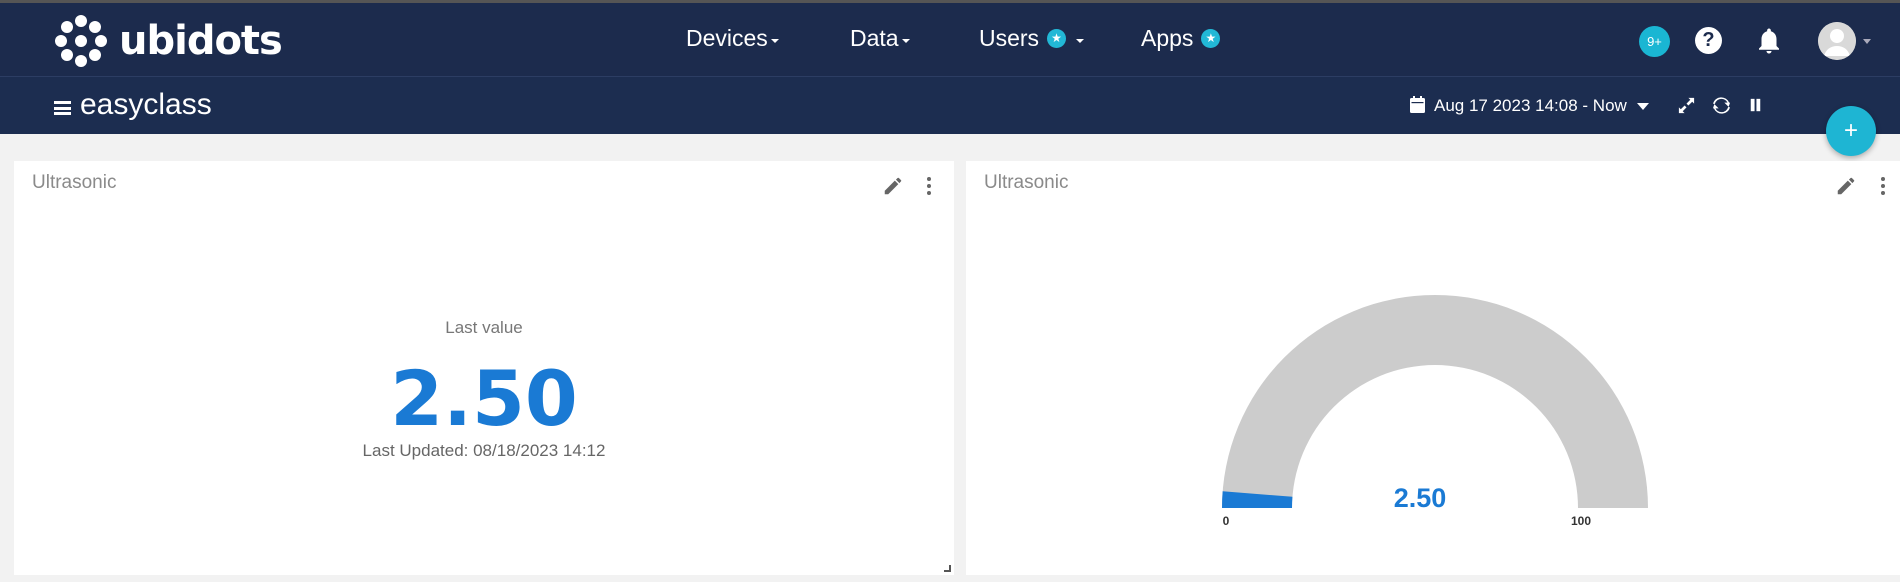  I want to click on pause-icon, so click(1755, 105).